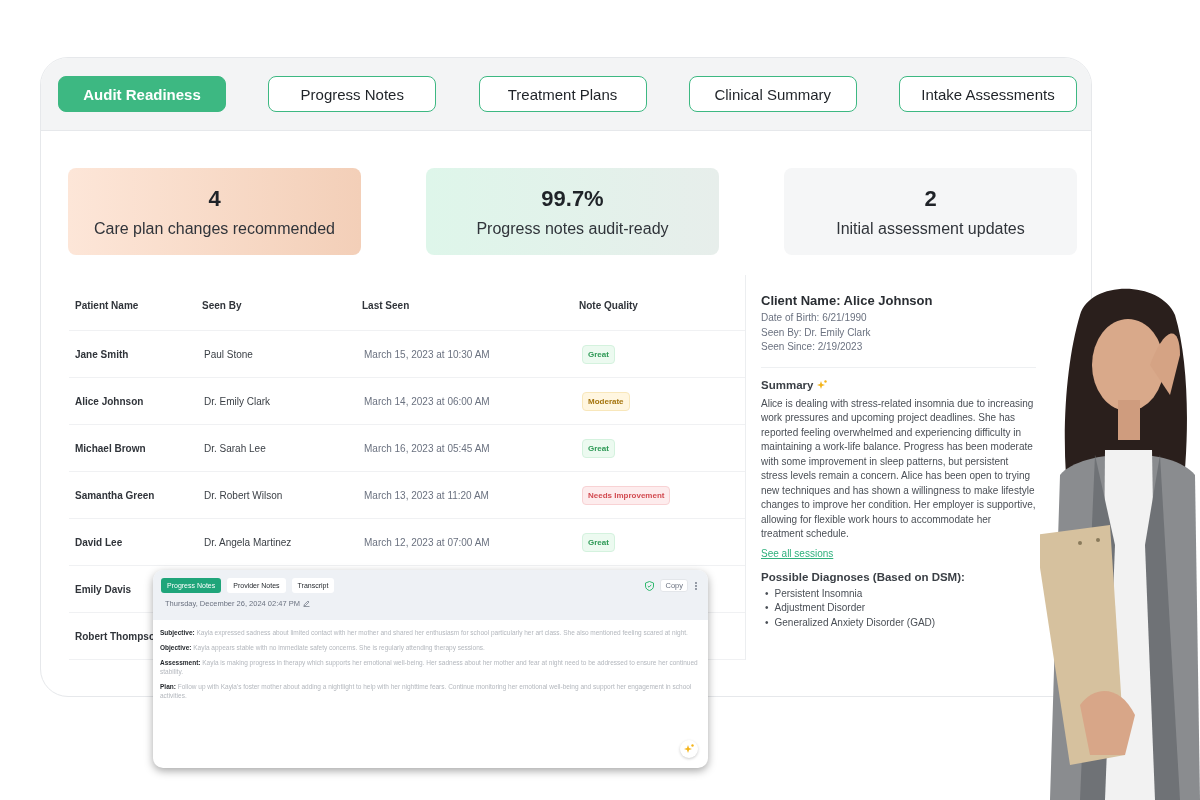 The image size is (1200, 800). I want to click on diagnosis-item: Adjustment Disorder, so click(820, 608).